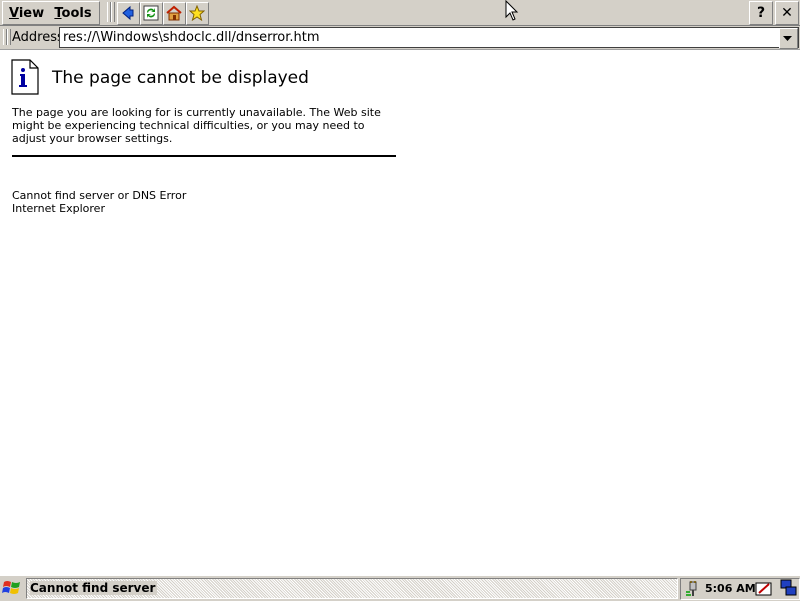 The width and height of the screenshot is (800, 602). I want to click on home-button, so click(174, 13).